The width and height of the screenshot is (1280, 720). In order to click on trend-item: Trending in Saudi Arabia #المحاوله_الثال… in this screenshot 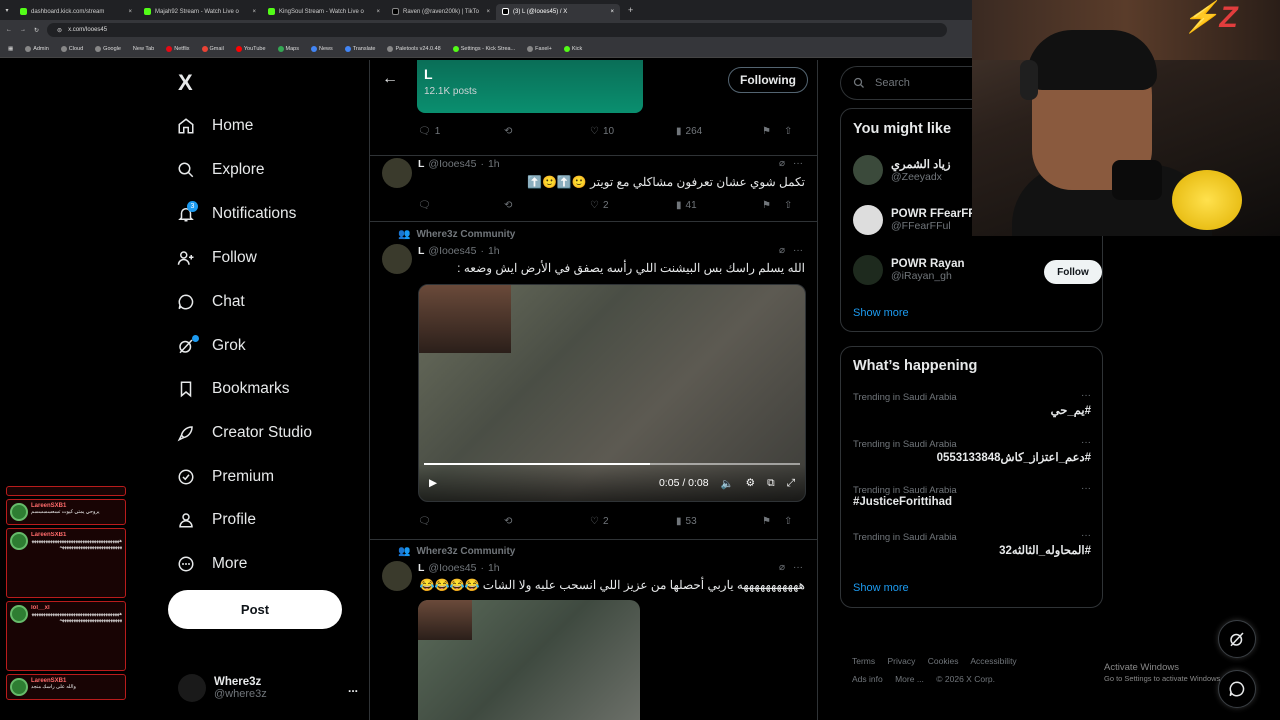, I will do `click(972, 543)`.